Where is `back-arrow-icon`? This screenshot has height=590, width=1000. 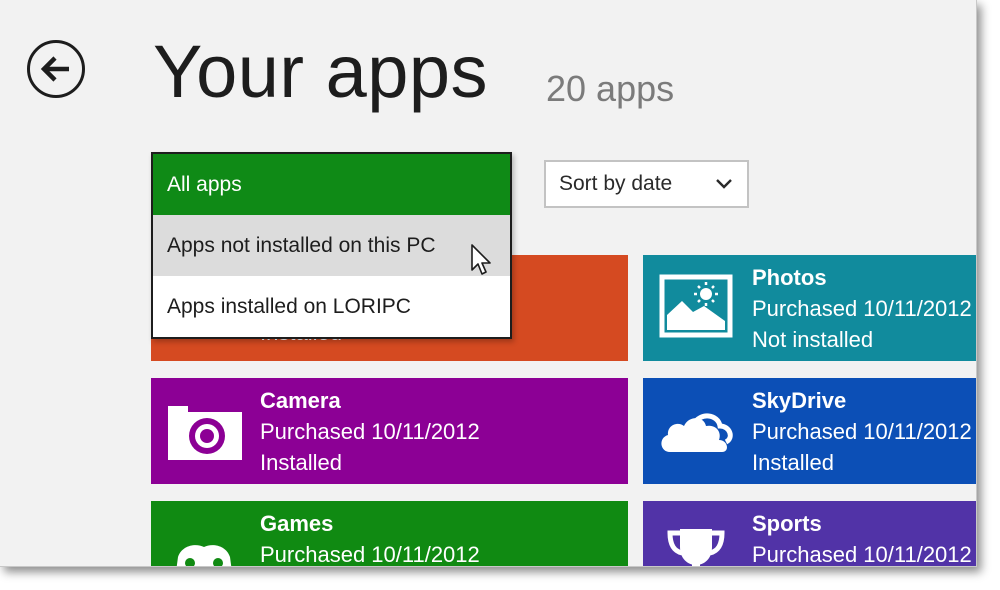 back-arrow-icon is located at coordinates (54, 69).